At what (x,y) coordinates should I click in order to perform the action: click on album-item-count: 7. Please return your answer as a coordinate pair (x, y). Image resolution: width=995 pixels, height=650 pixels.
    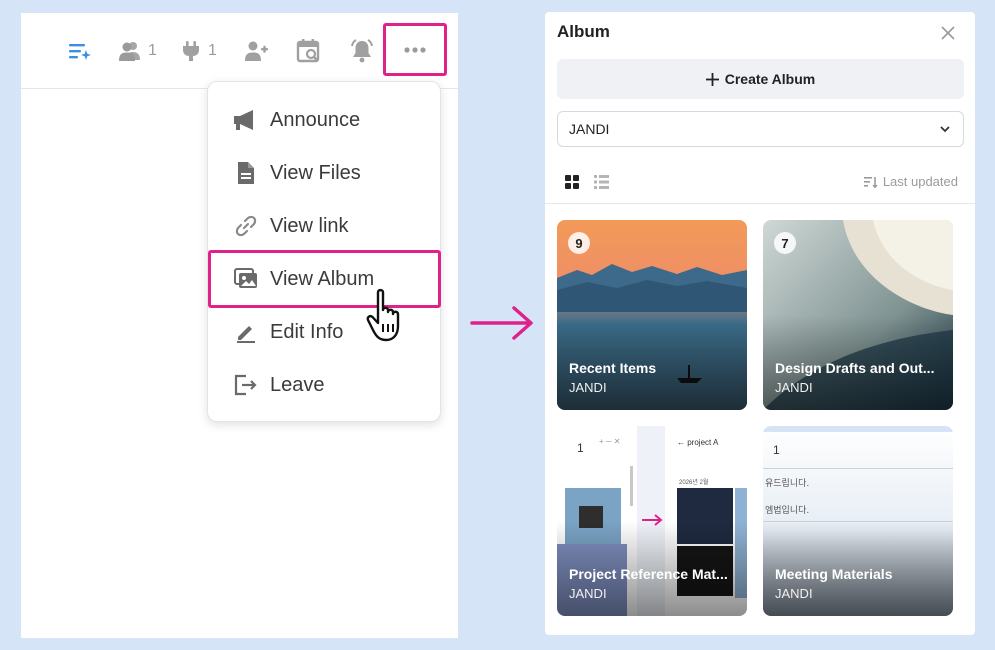
    Looking at the image, I should click on (785, 243).